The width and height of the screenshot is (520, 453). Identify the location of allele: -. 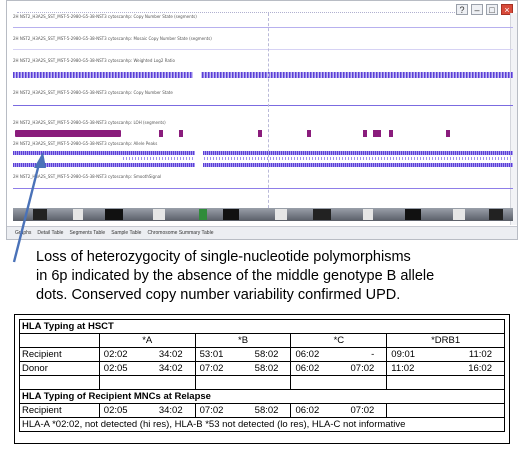
(373, 354).